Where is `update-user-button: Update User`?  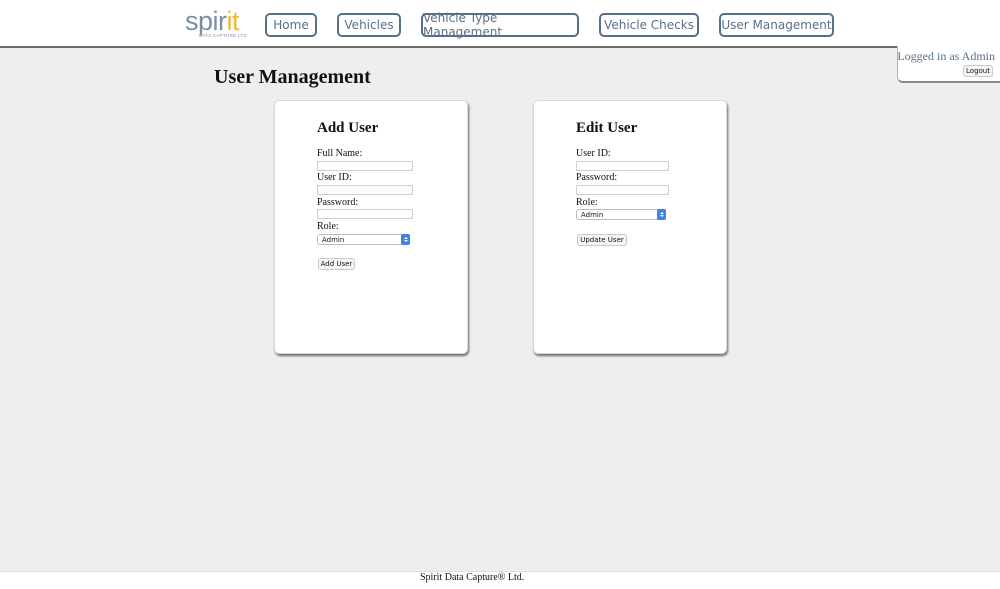 update-user-button: Update User is located at coordinates (602, 240).